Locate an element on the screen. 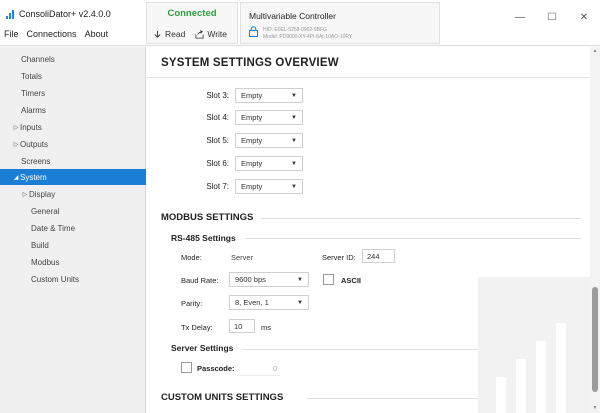 The height and width of the screenshot is (413, 600). sidebar-item-label: Modbus is located at coordinates (45, 262).